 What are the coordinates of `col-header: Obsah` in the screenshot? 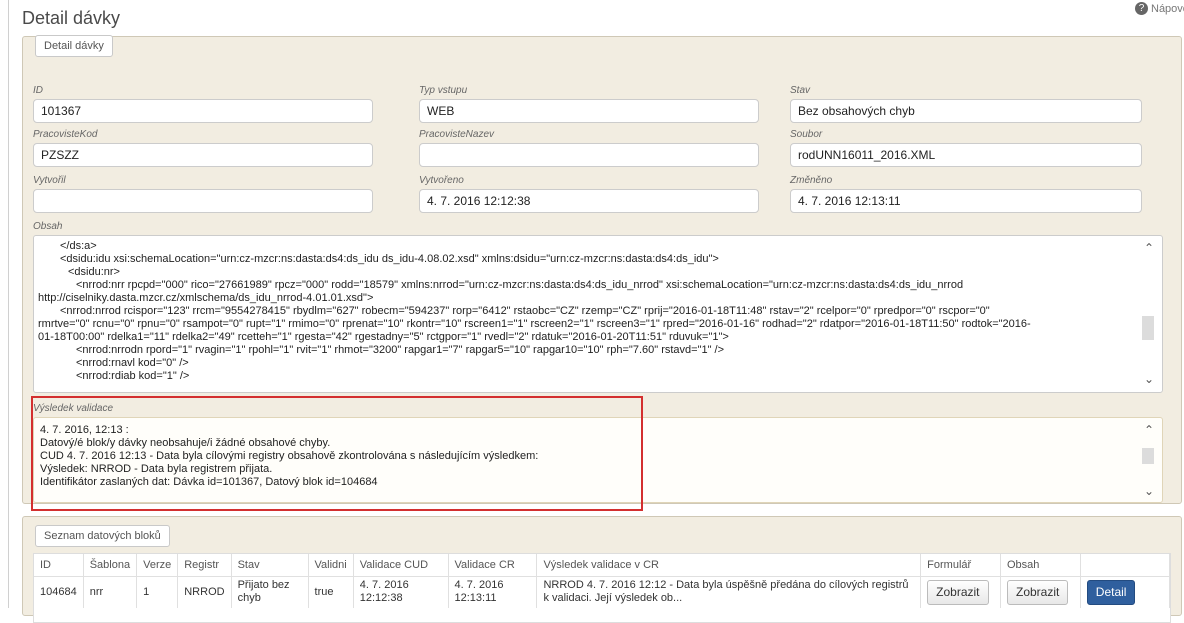 It's located at (1040, 565).